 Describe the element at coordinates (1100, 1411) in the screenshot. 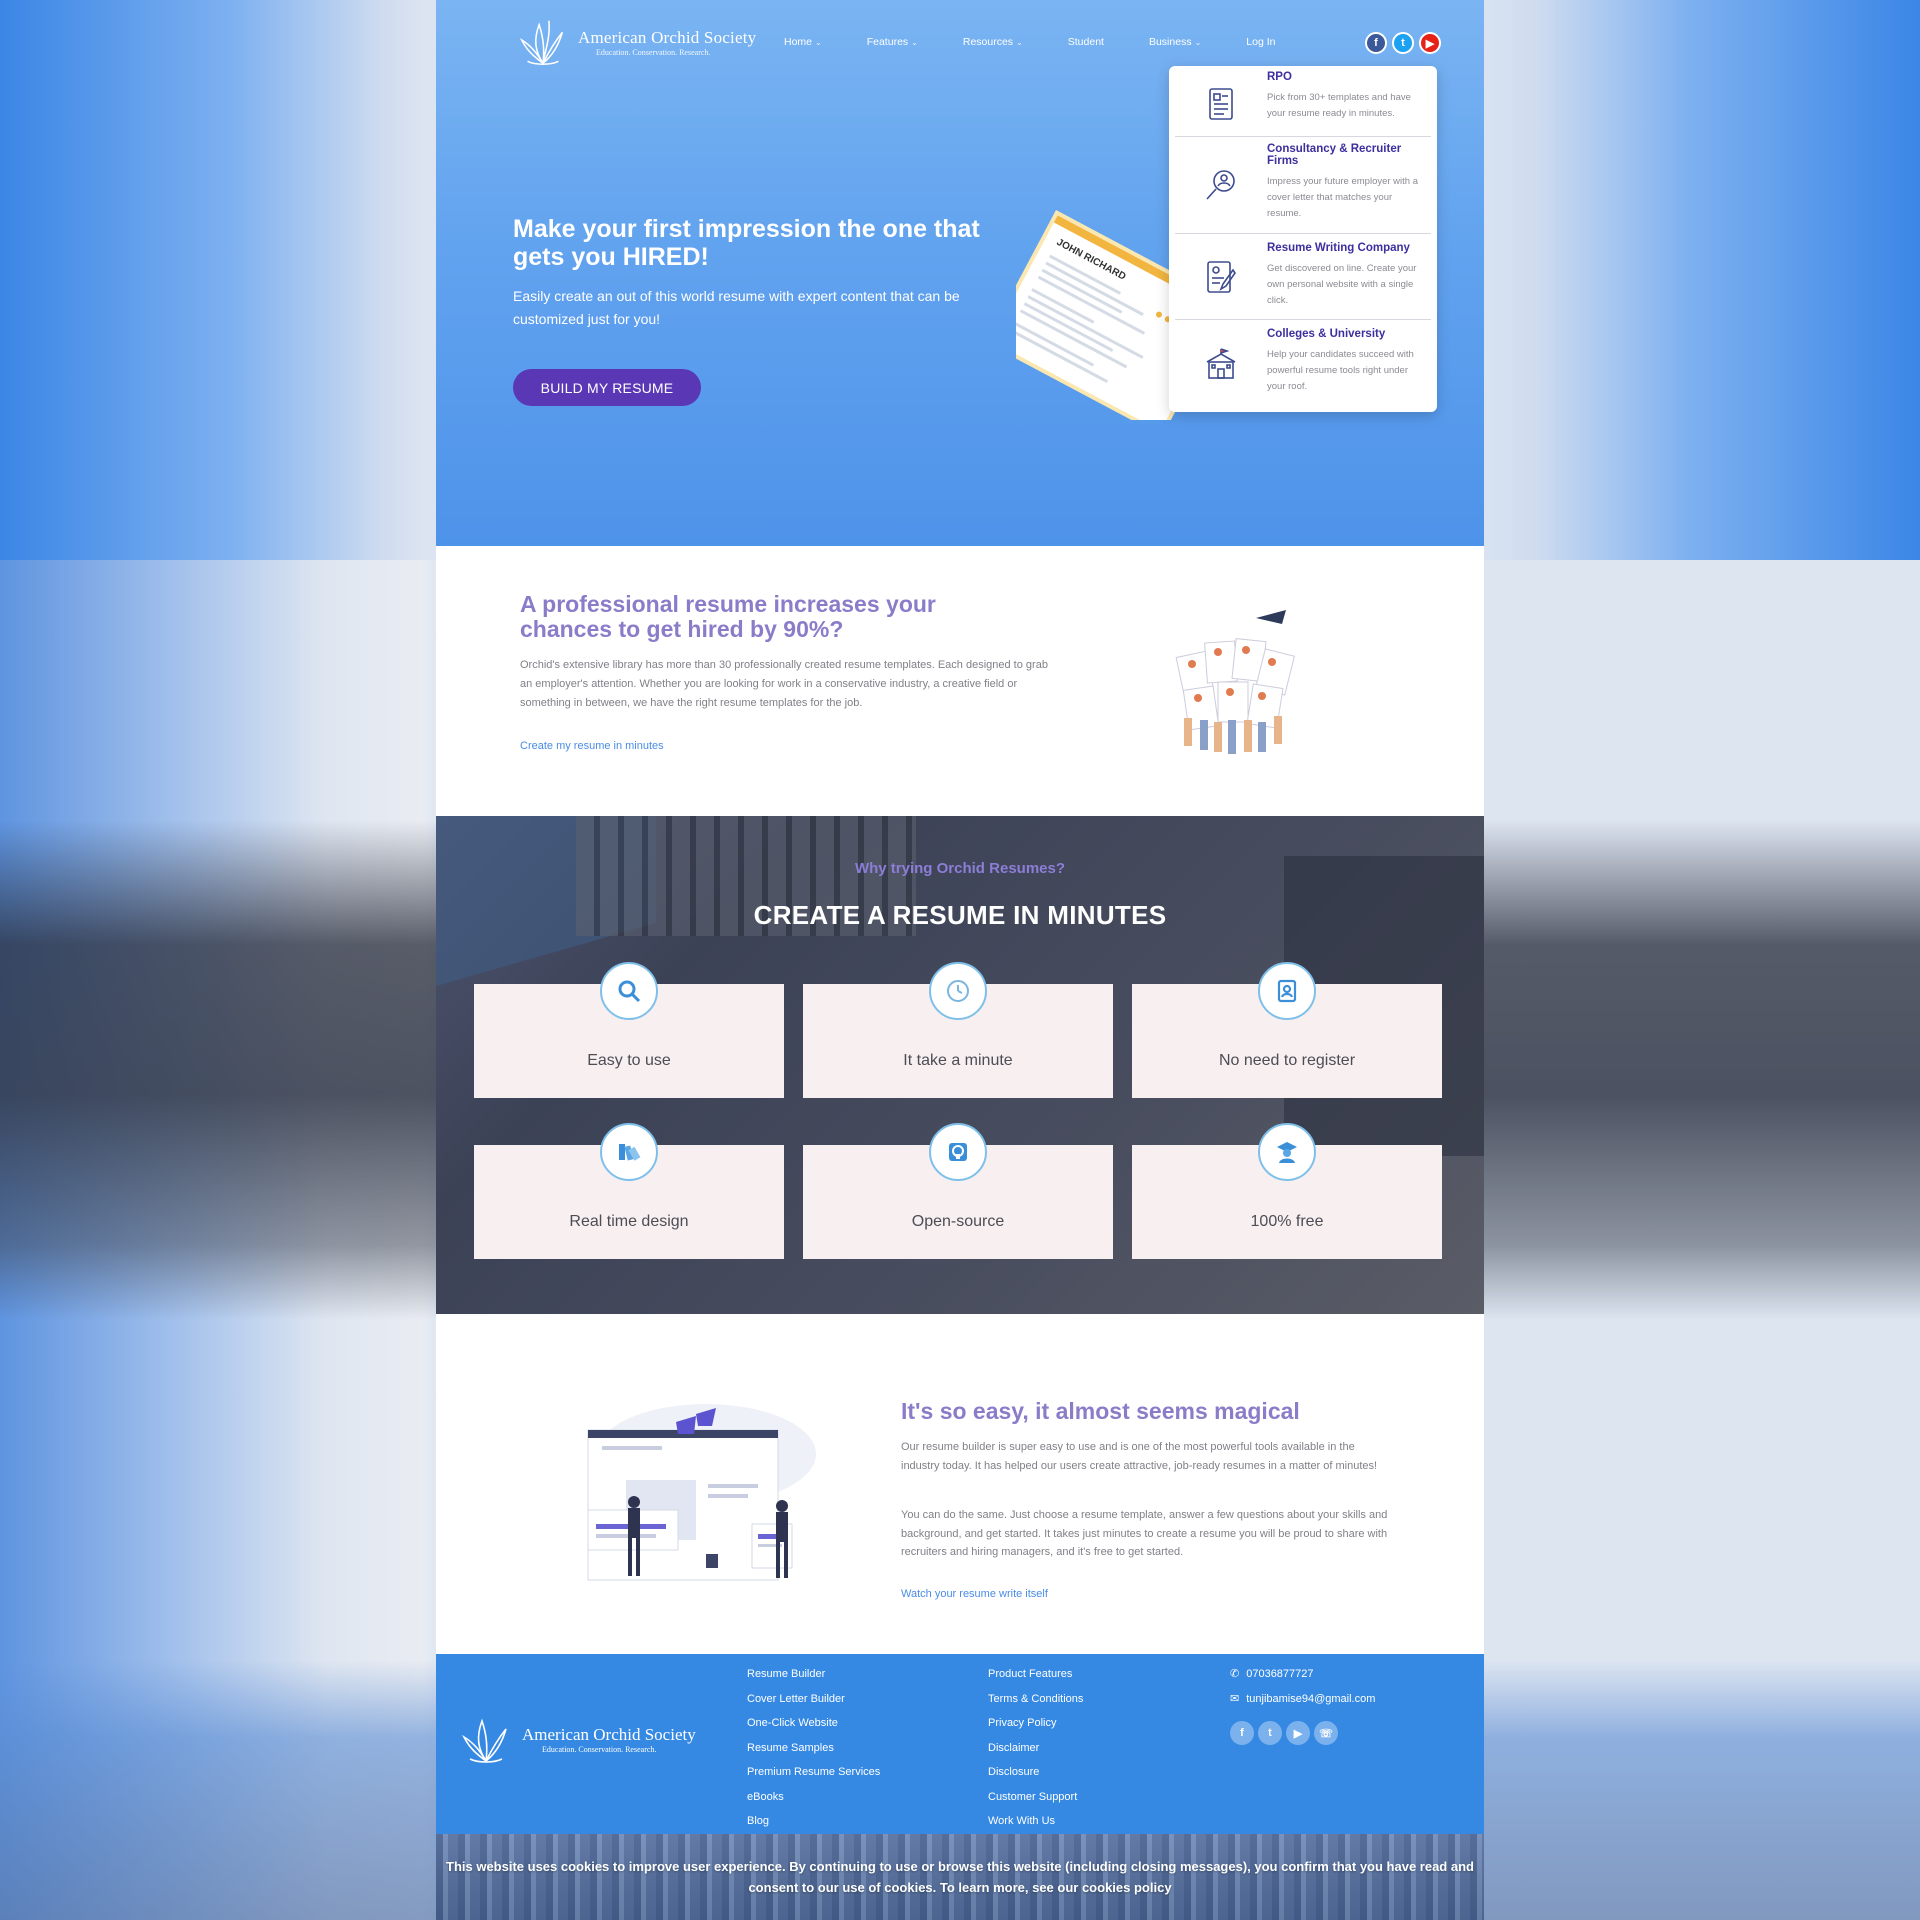

I see `section-heading: It's so easy, it almost seems magical` at that location.